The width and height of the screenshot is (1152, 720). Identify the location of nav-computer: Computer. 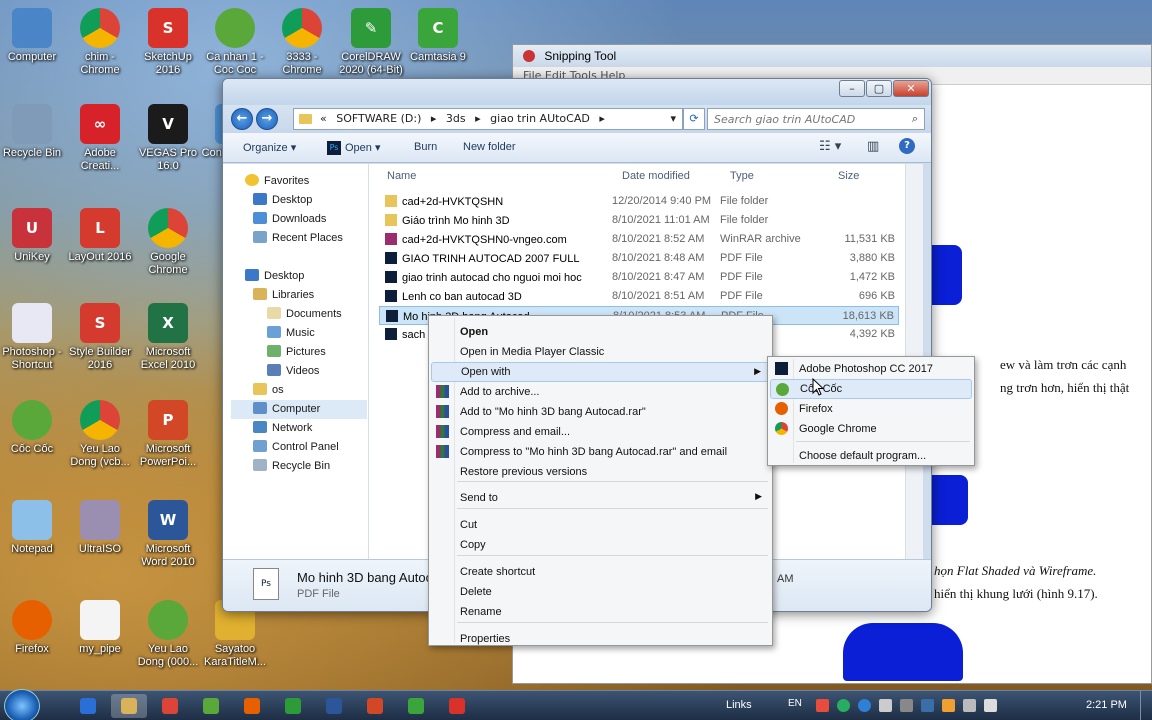
(299, 409).